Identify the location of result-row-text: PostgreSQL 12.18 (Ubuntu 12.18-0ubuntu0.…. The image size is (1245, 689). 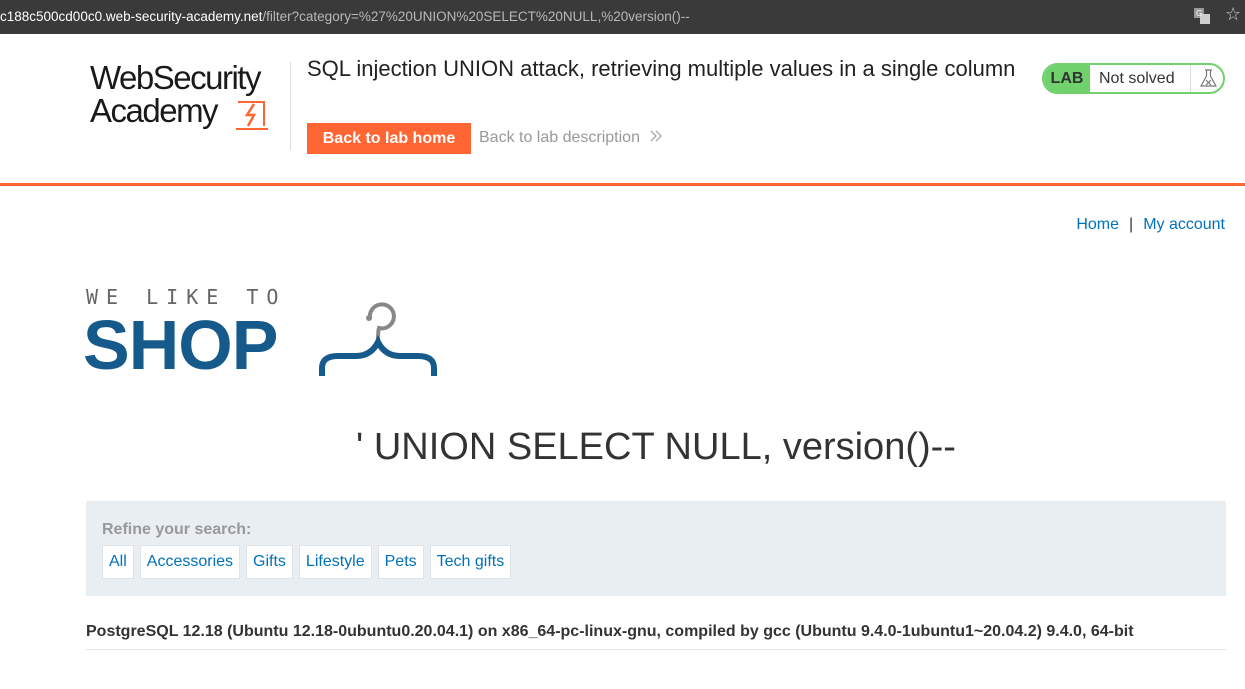
(610, 631).